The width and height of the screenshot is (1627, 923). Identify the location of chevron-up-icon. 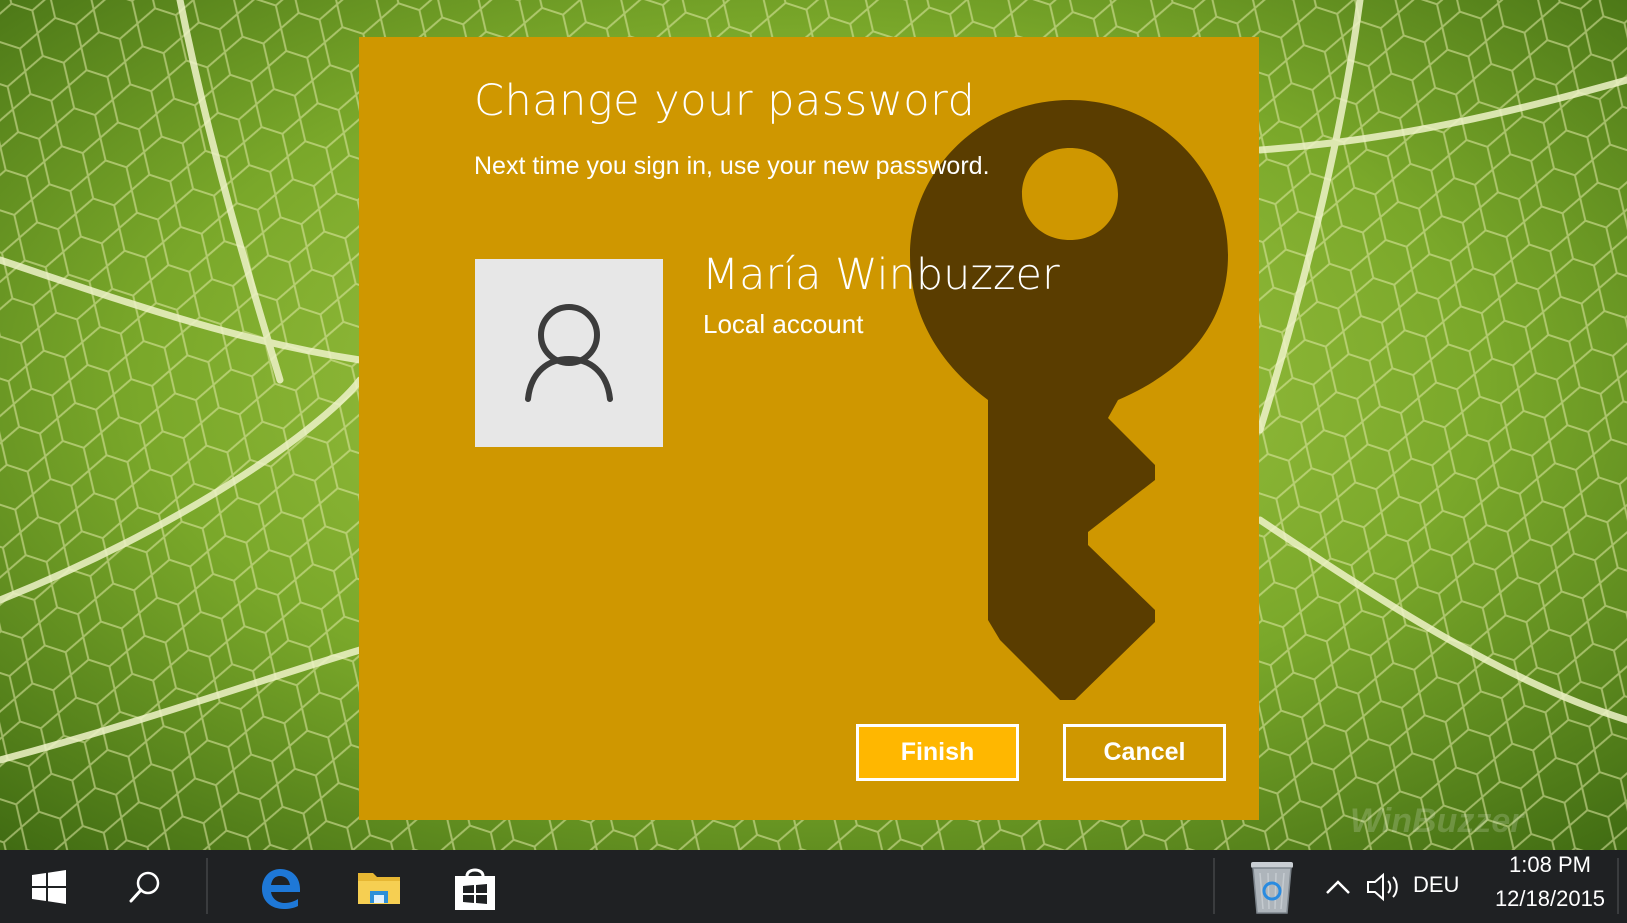
(1338, 886).